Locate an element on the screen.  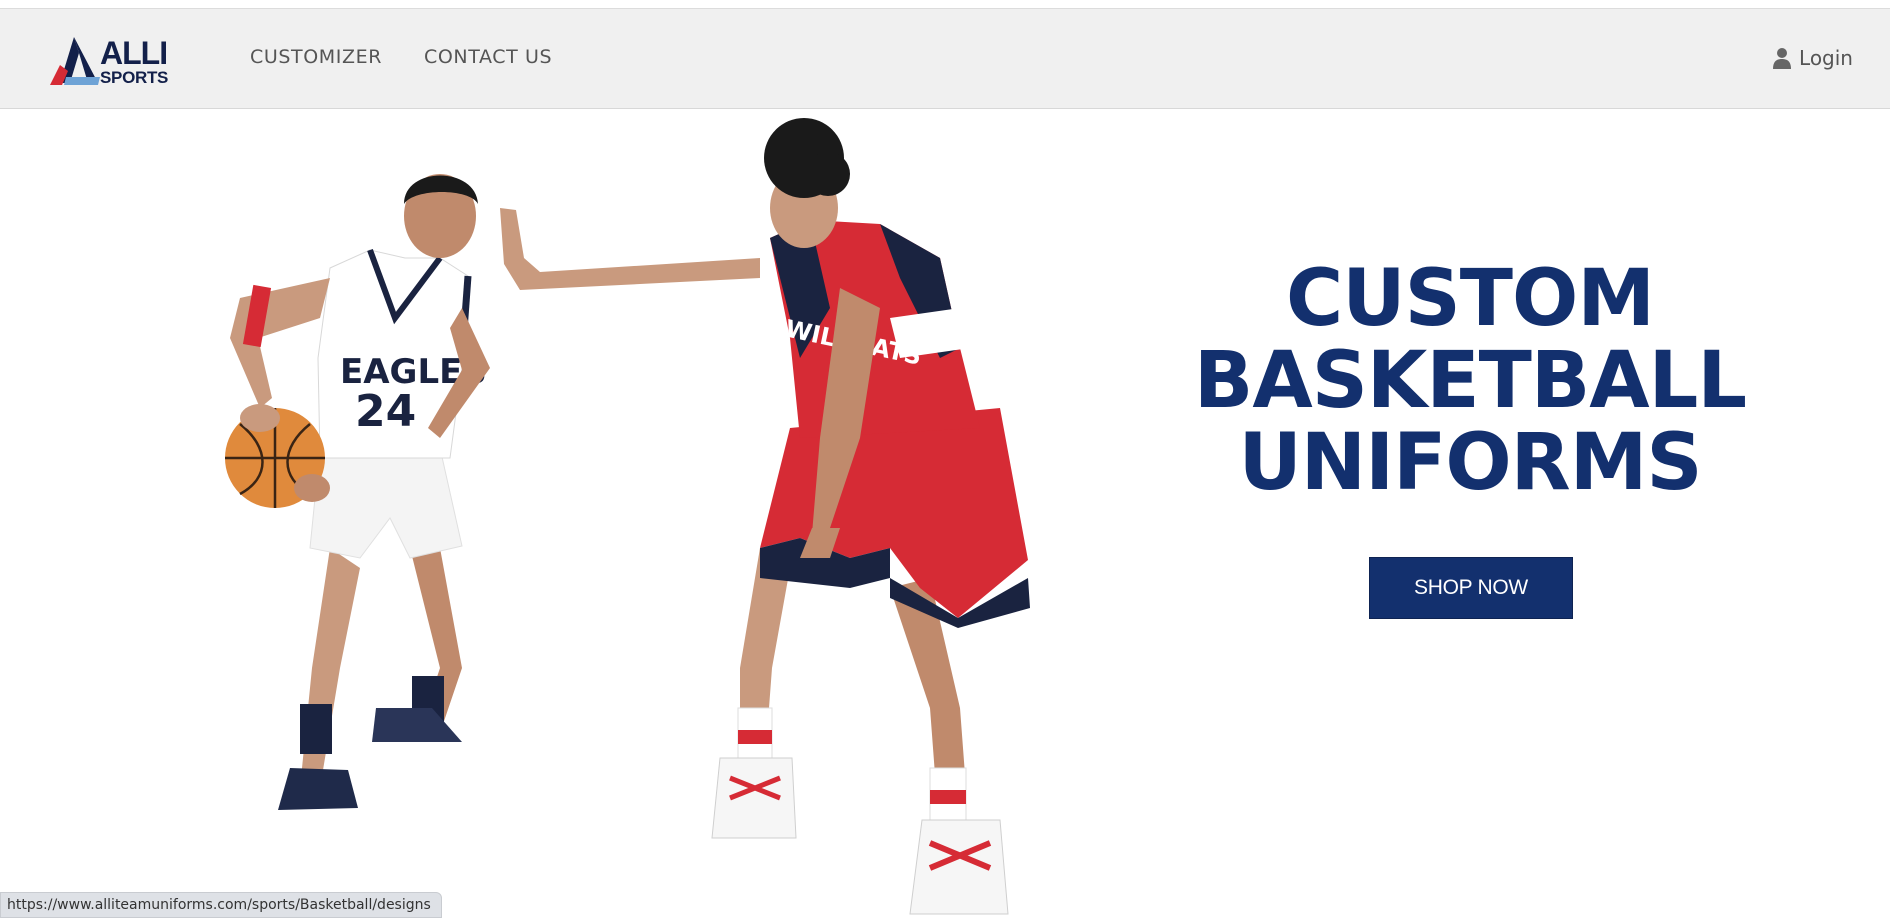
logo-text-alli: ALLI is located at coordinates (134, 53).